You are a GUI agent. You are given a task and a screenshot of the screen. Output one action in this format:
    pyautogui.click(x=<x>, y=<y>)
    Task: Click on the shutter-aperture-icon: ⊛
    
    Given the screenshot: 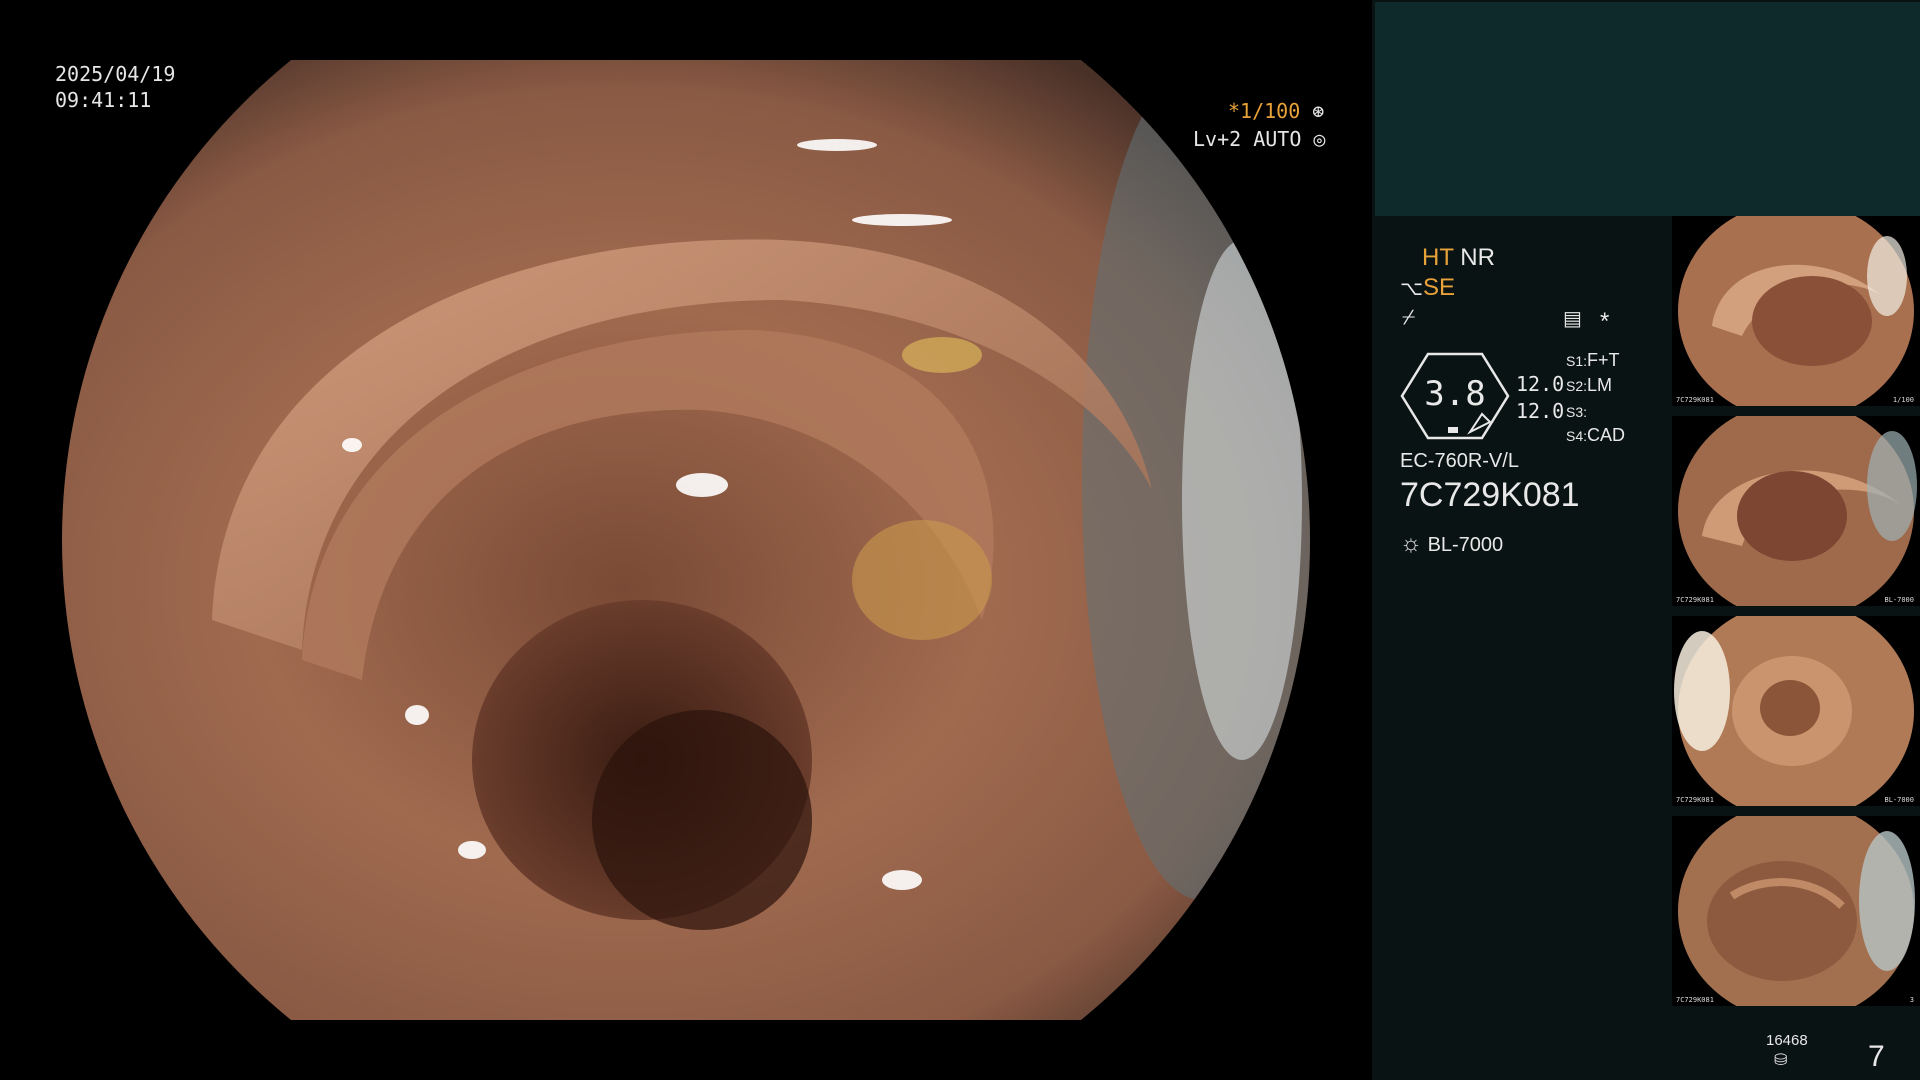 What is the action you would take?
    pyautogui.click(x=1318, y=111)
    